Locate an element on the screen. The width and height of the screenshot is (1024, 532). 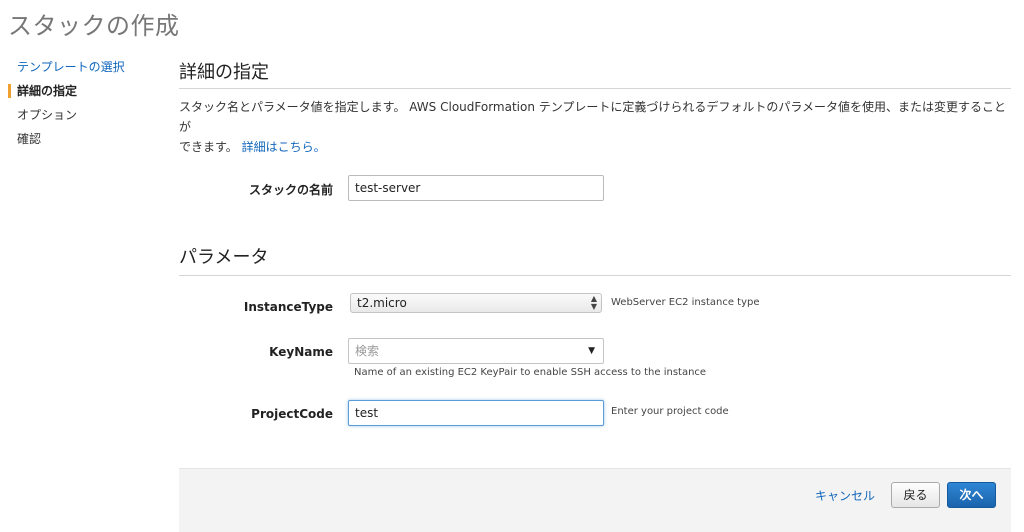
project-code-input is located at coordinates (476, 413).